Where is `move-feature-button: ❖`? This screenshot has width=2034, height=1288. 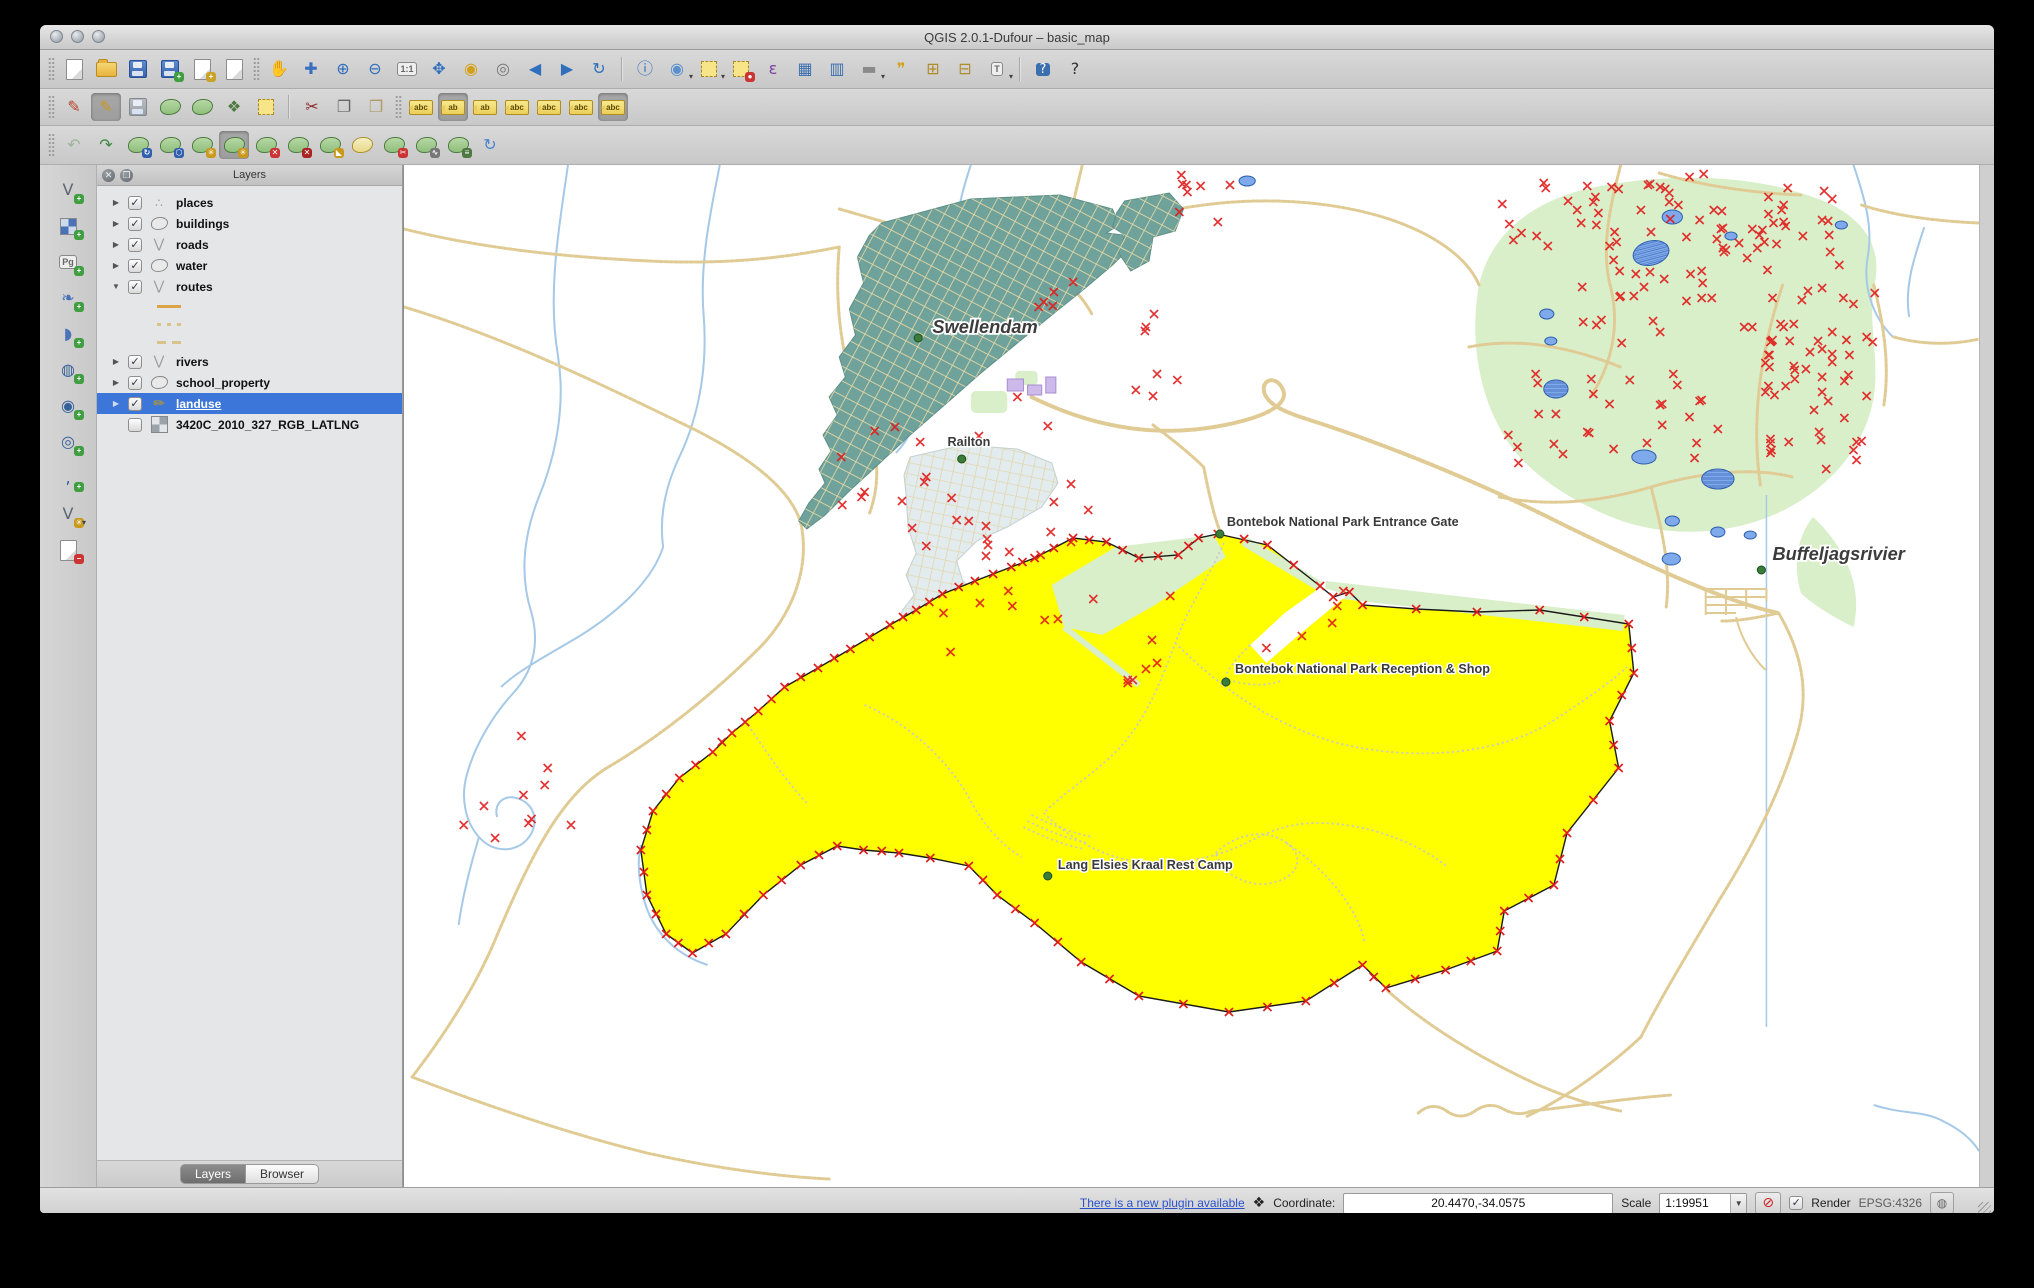 move-feature-button: ❖ is located at coordinates (234, 107).